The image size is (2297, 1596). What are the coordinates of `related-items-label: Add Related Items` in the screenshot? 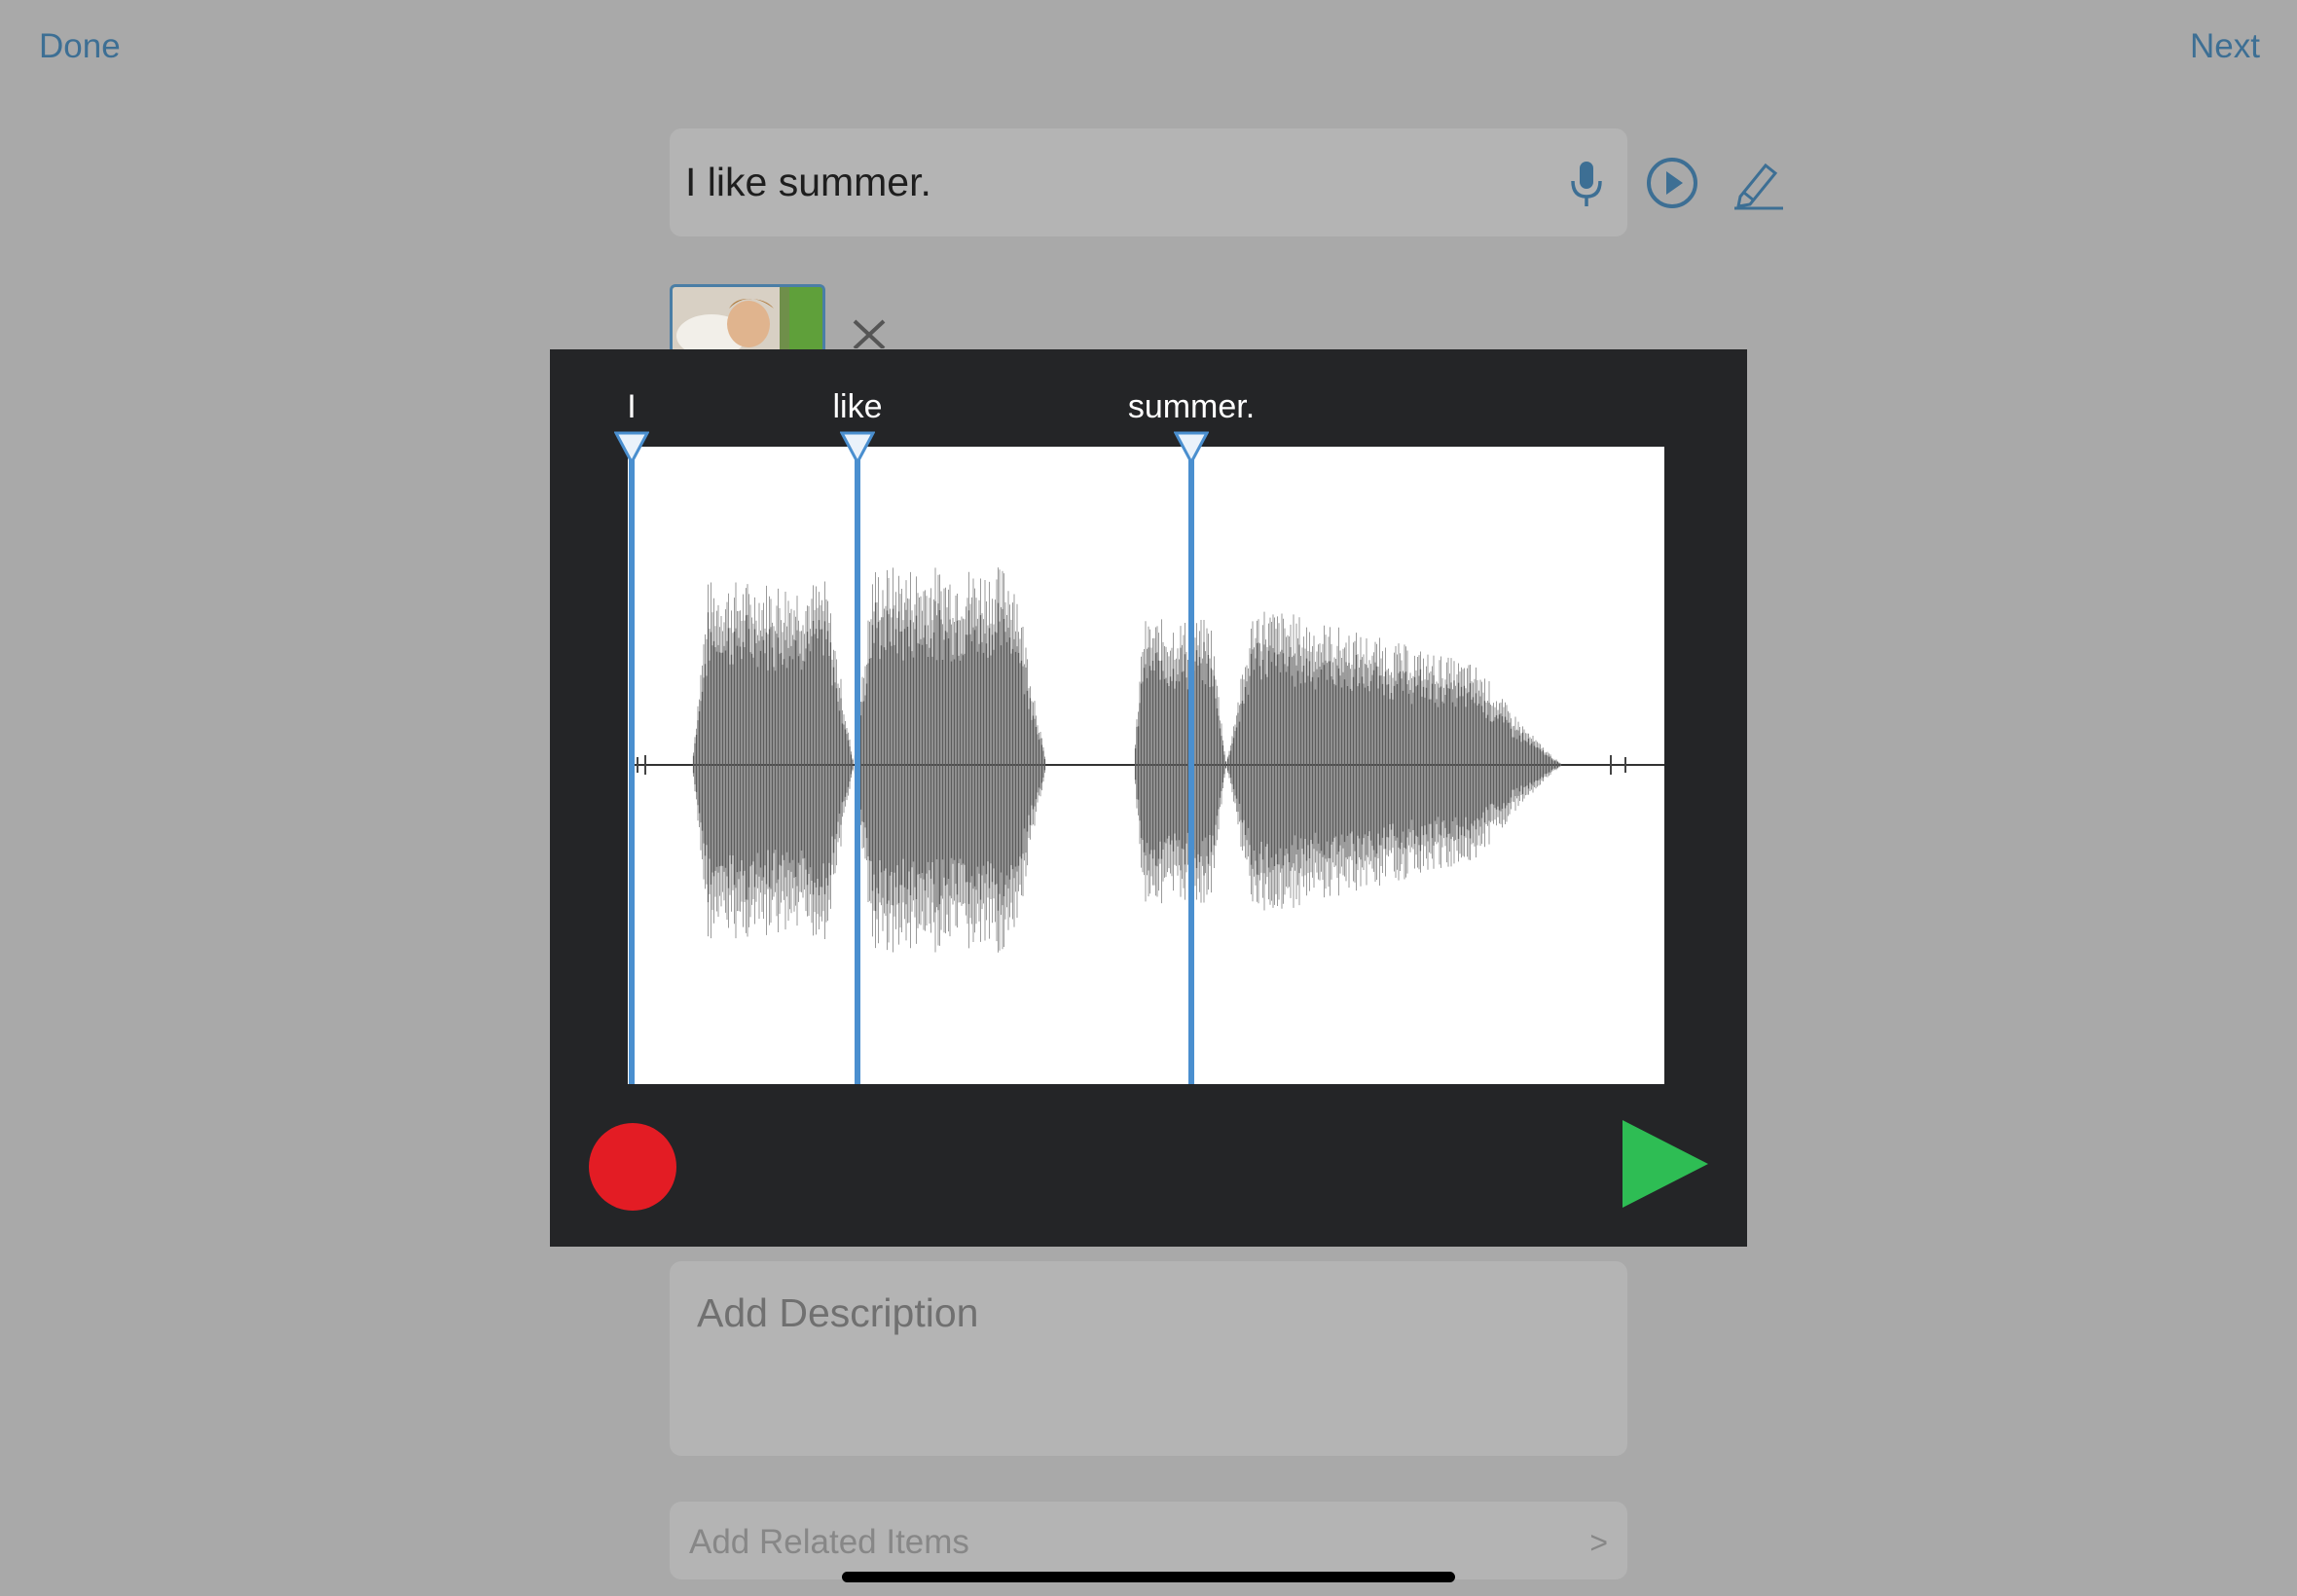 It's located at (829, 1542).